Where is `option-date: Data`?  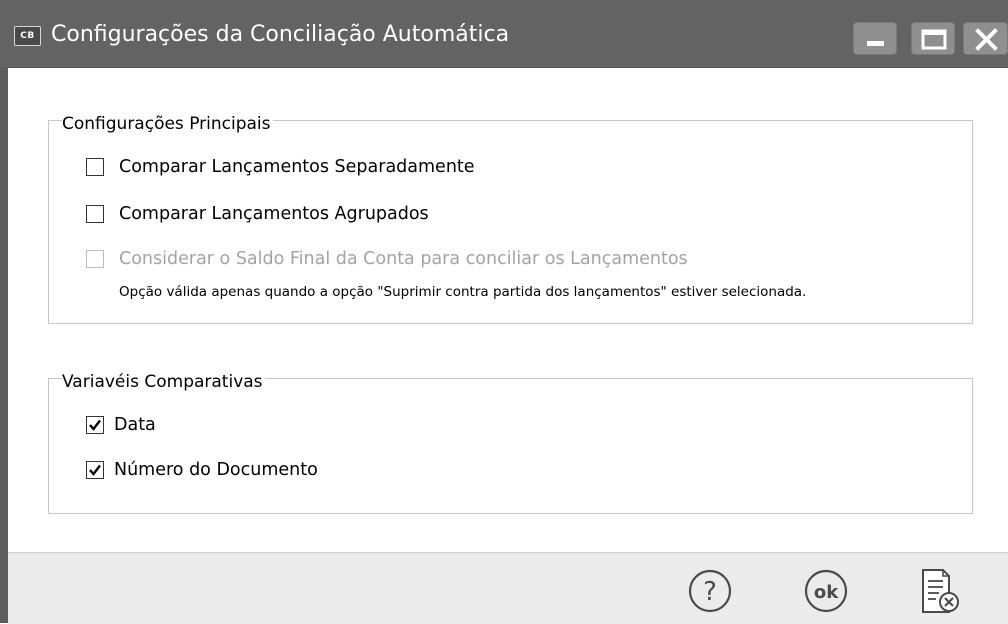
option-date: Data is located at coordinates (121, 425).